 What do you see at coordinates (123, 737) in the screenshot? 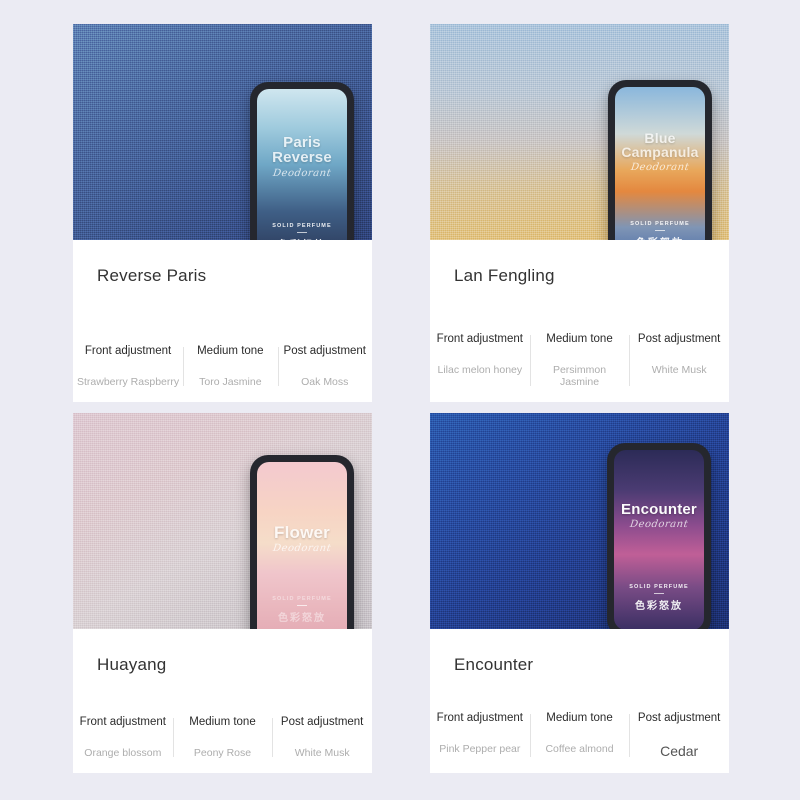
I see `note-column-front: Front adjustment Orange blossom` at bounding box center [123, 737].